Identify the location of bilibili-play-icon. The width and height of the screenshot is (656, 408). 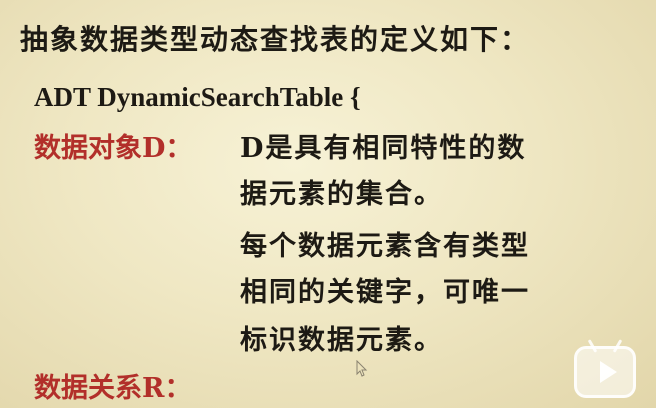
(605, 368).